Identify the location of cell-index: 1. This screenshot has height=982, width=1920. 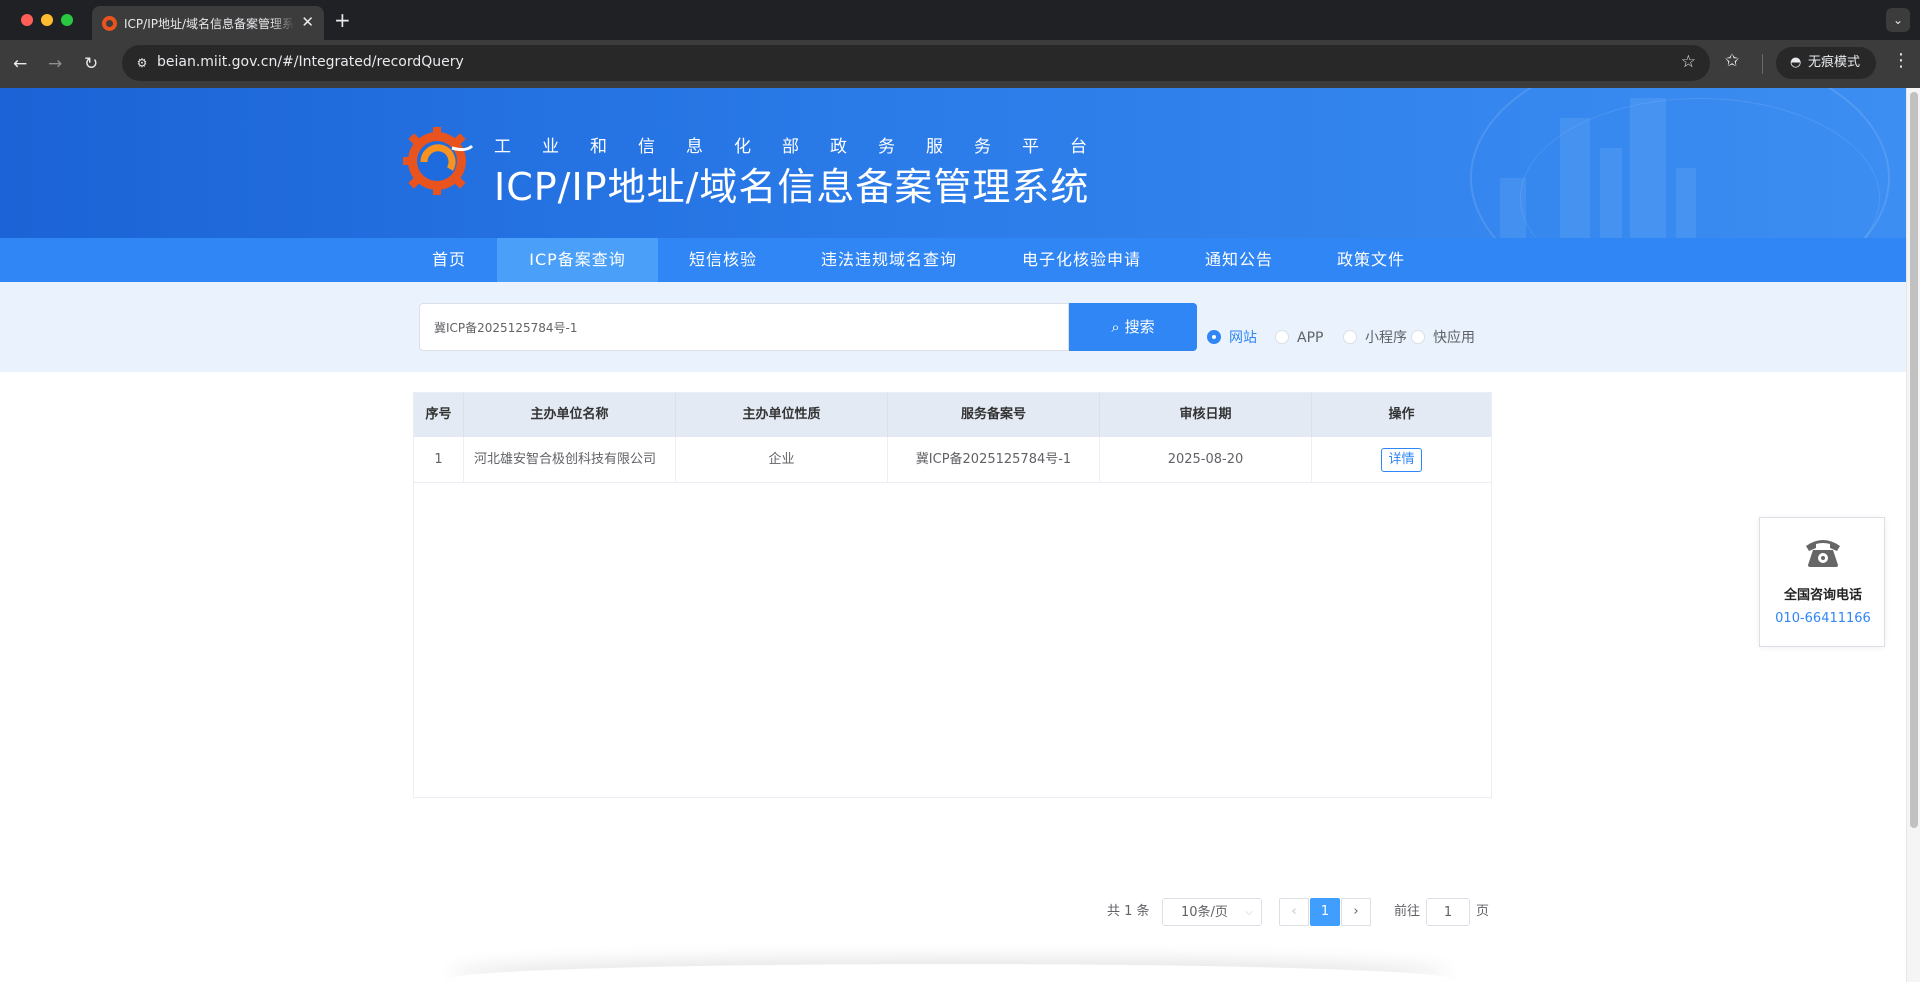
(439, 459).